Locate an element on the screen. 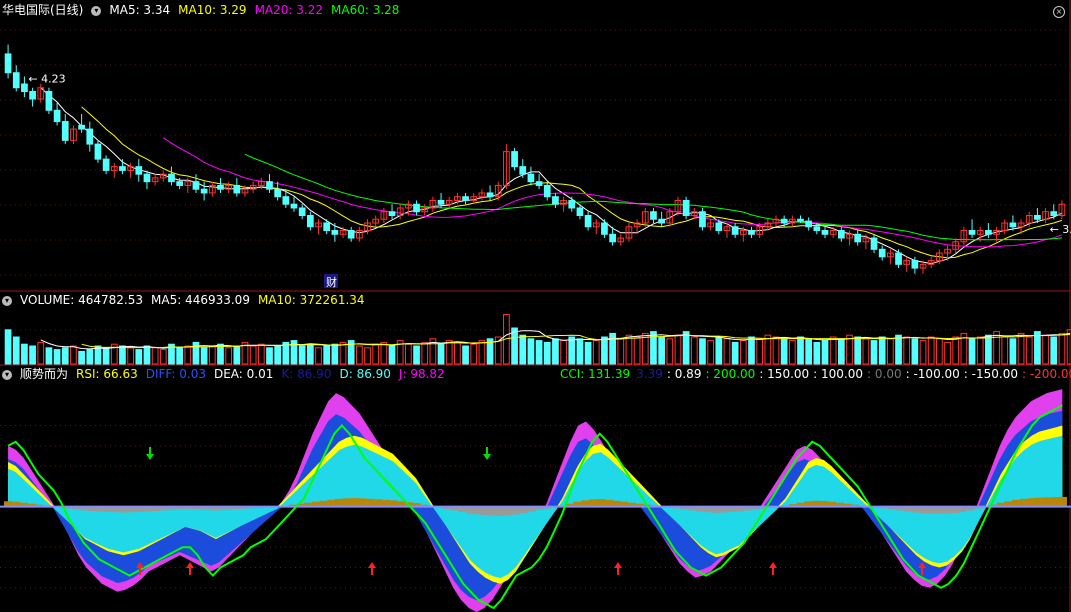  volume-label: VOLUME: 464782.53 is located at coordinates (81, 300).